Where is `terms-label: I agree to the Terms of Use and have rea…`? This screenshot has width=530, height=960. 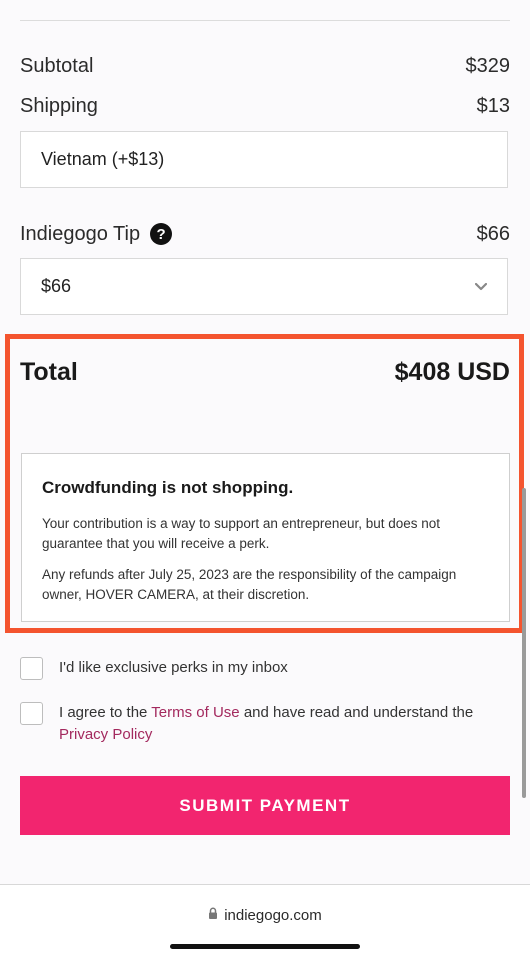
terms-label: I agree to the Terms of Use and have rea… is located at coordinates (279, 724).